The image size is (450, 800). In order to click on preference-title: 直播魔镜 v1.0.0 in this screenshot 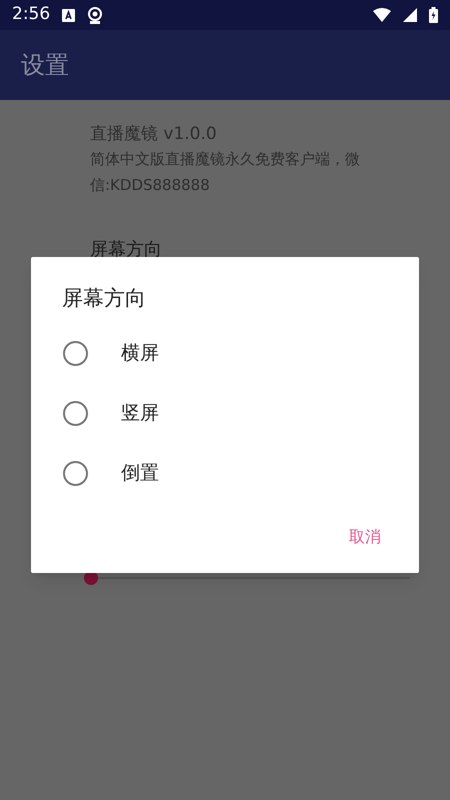, I will do `click(154, 134)`.